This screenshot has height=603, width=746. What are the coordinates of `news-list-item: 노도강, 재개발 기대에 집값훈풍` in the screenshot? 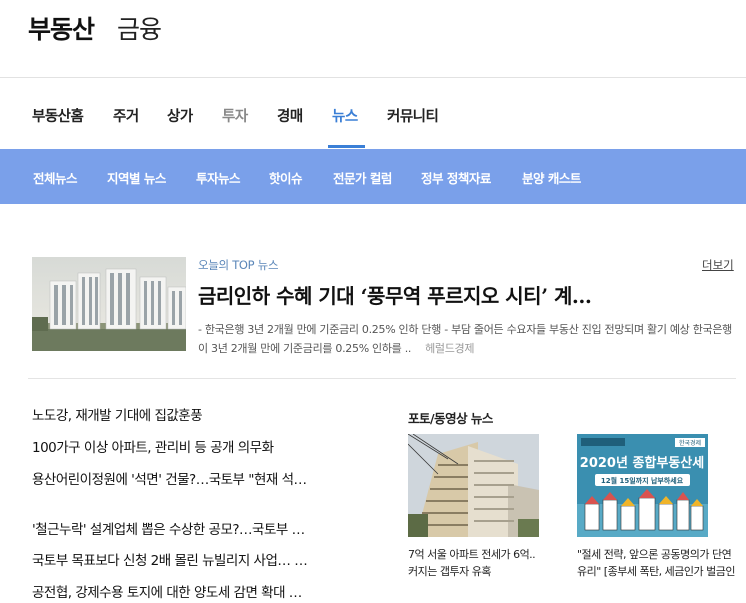 It's located at (197, 414).